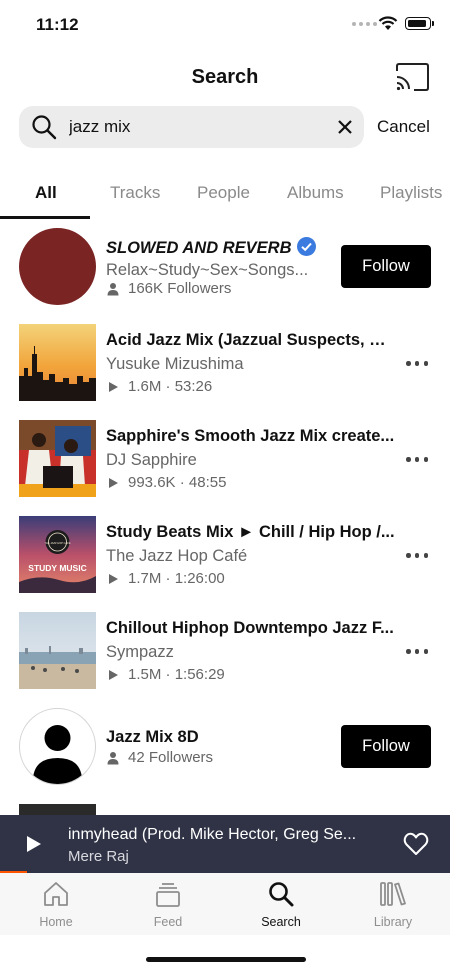  Describe the element at coordinates (281, 922) in the screenshot. I see `nav-label: Search` at that location.